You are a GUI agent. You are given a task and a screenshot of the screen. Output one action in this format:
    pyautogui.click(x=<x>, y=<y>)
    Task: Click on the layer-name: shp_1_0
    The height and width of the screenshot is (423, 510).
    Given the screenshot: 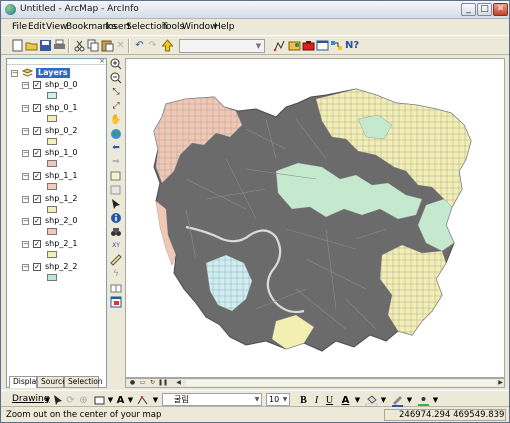 What is the action you would take?
    pyautogui.click(x=61, y=153)
    